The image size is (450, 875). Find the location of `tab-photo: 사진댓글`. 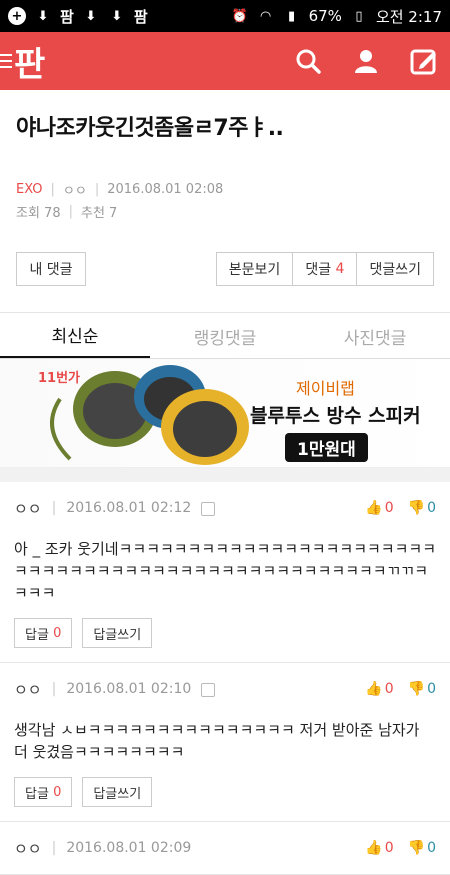

tab-photo: 사진댓글 is located at coordinates (375, 336).